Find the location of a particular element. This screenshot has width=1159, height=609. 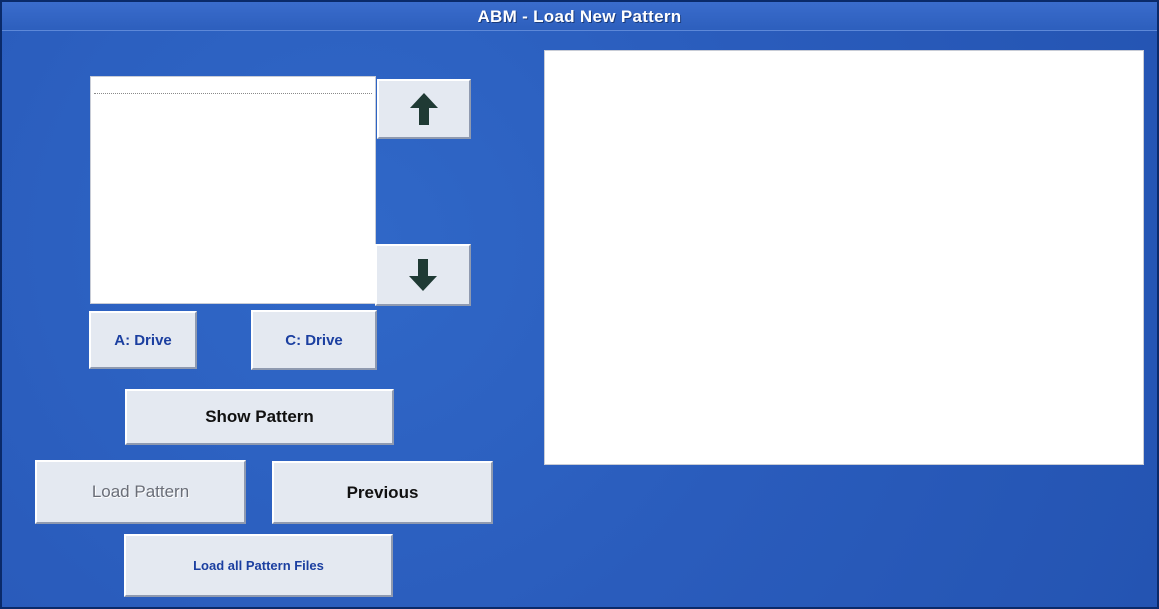

c-drive-button: C: Drive is located at coordinates (314, 340).